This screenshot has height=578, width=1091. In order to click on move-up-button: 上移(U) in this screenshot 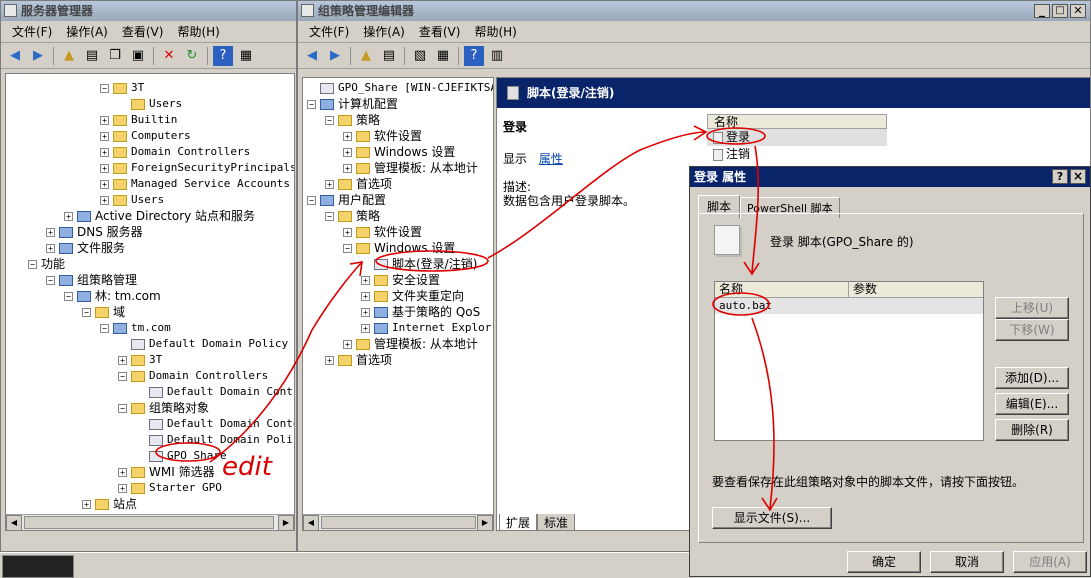, I will do `click(1032, 308)`.